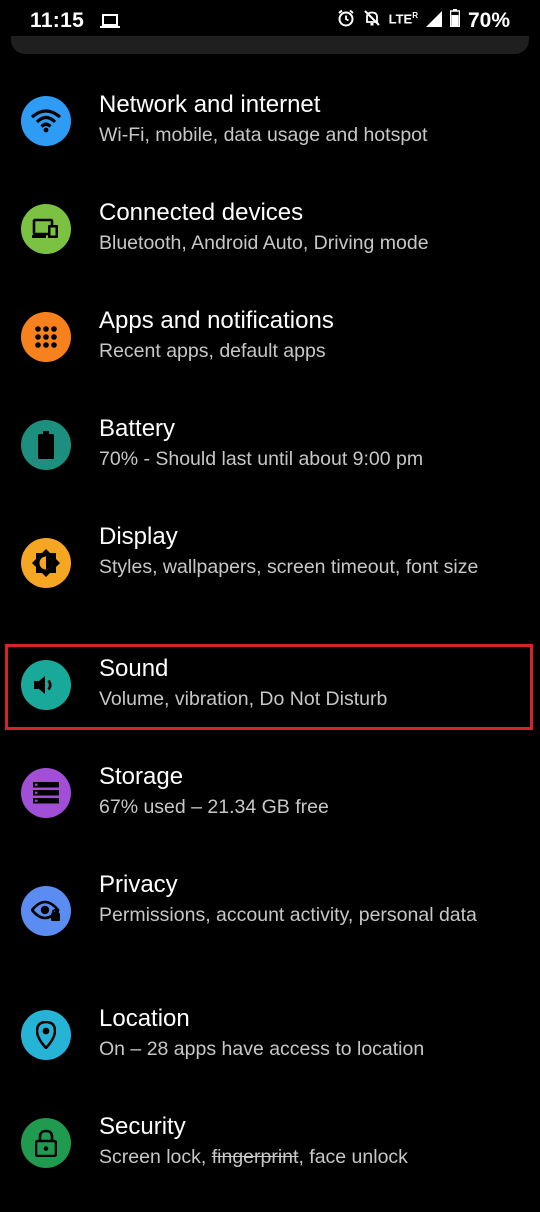  I want to click on battery-status-icon, so click(455, 21).